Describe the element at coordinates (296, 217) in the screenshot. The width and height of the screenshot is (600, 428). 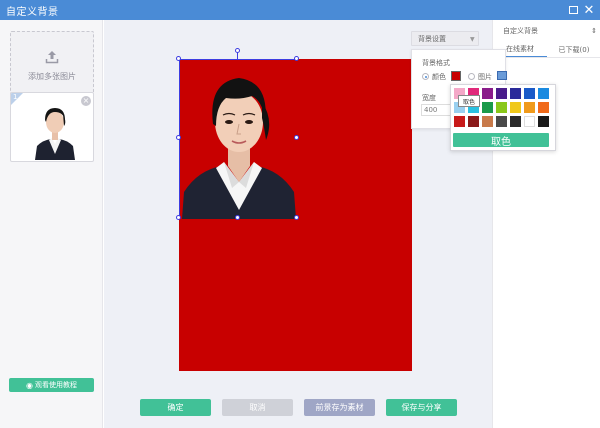
I see `resize-handle-bottom-right` at that location.